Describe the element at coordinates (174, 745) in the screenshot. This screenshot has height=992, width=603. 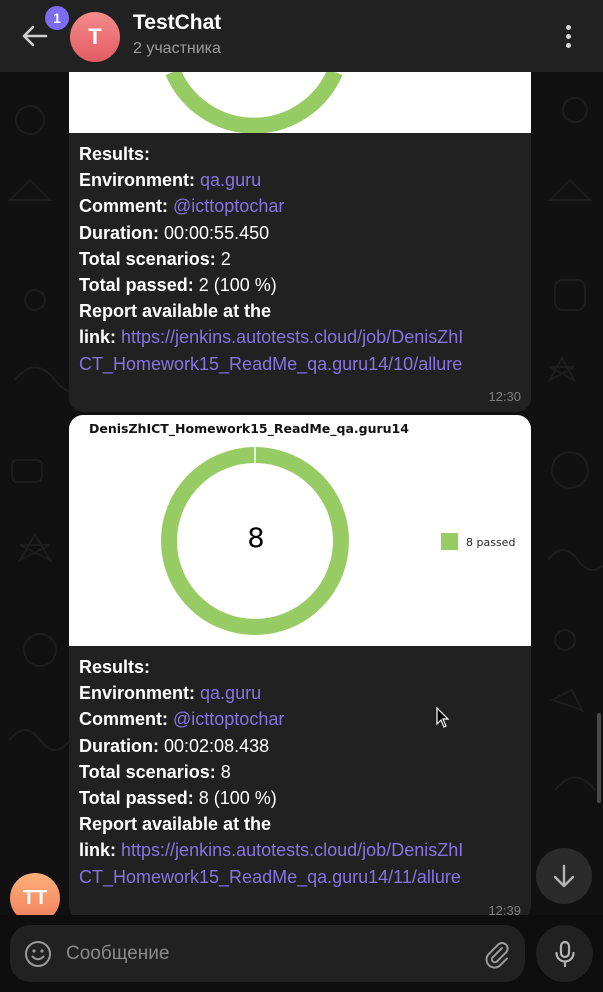
I see `duration-row: Duration: 00:02:08.438` at that location.